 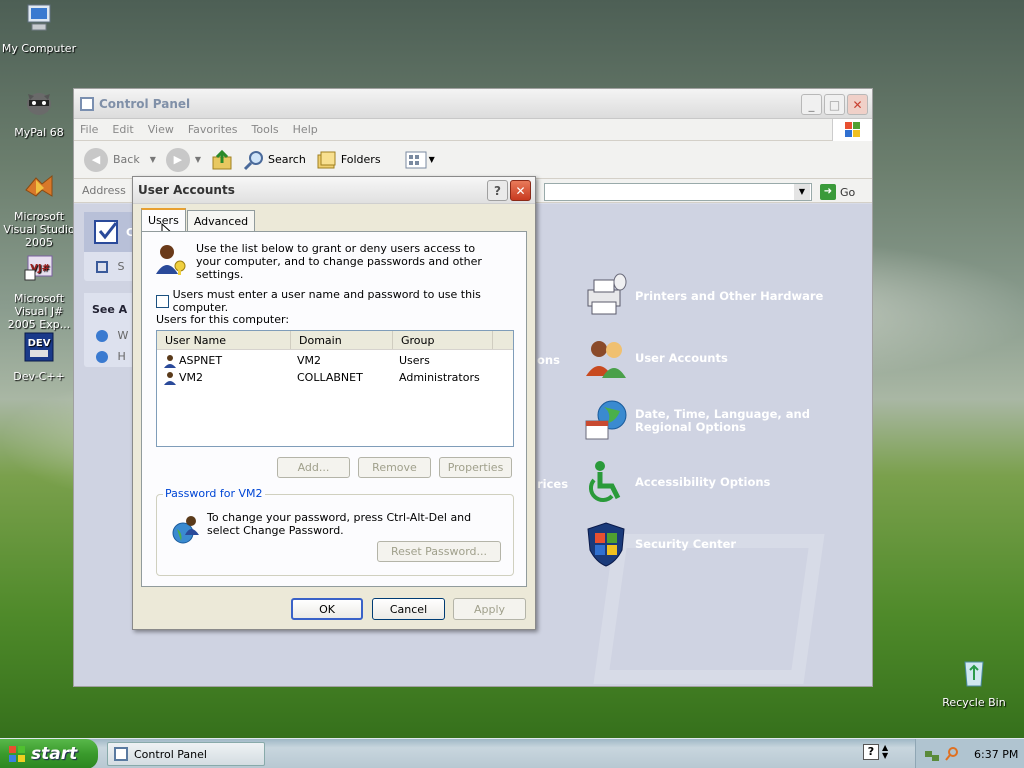 What do you see at coordinates (473, 130) in the screenshot?
I see `menu-bar: File Edit View Favorites Tools Help` at bounding box center [473, 130].